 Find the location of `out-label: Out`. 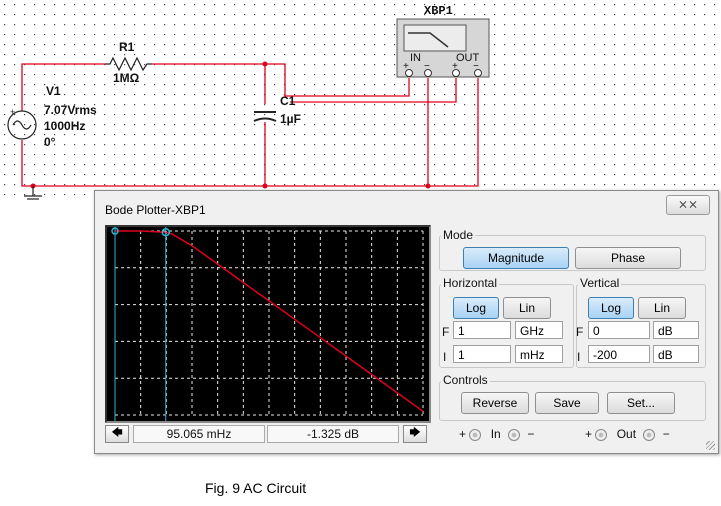

out-label: Out is located at coordinates (626, 434).